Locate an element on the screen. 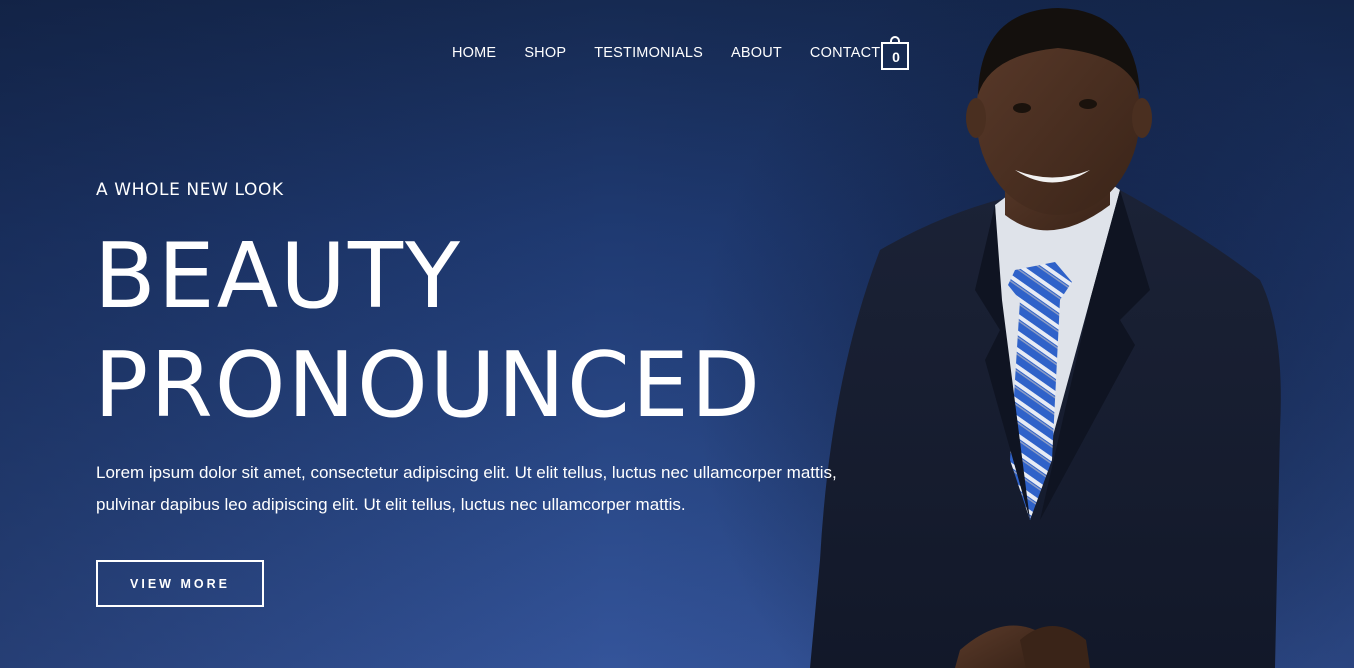 The width and height of the screenshot is (1354, 668). hero-headline-line-1: BEAUTY is located at coordinates (278, 276).